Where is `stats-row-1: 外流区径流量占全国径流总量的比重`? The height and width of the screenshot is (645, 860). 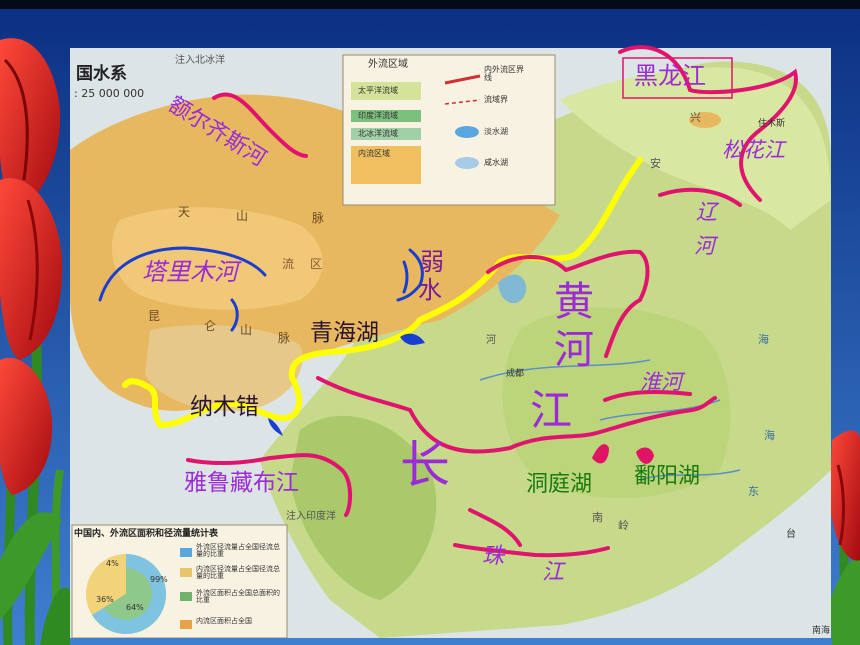 stats-row-1: 外流区径流量占全国径流总量的比重 is located at coordinates (238, 550).